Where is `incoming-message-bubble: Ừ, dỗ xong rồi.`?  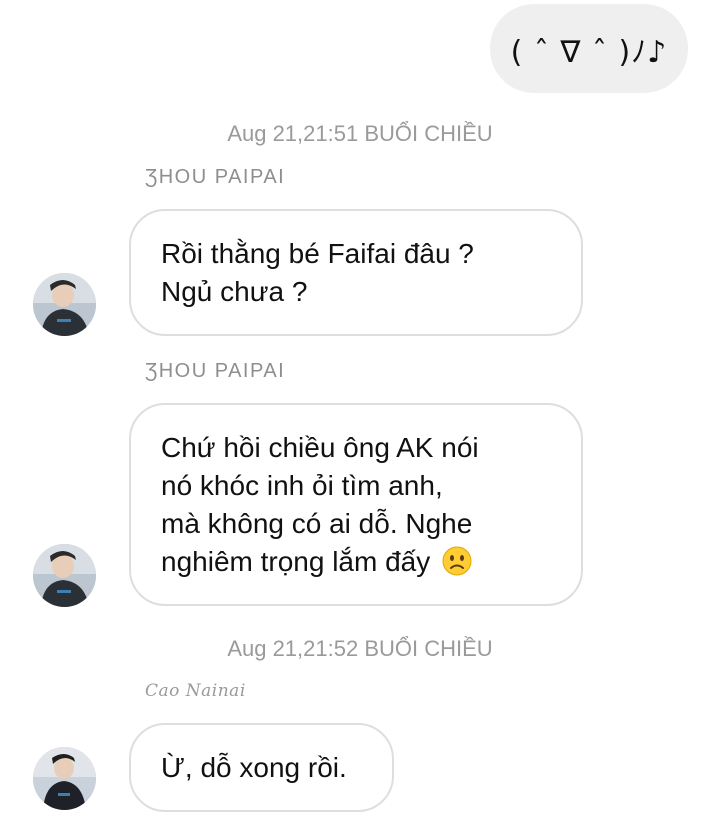
incoming-message-bubble: Ừ, dỗ xong rồi. is located at coordinates (261, 767).